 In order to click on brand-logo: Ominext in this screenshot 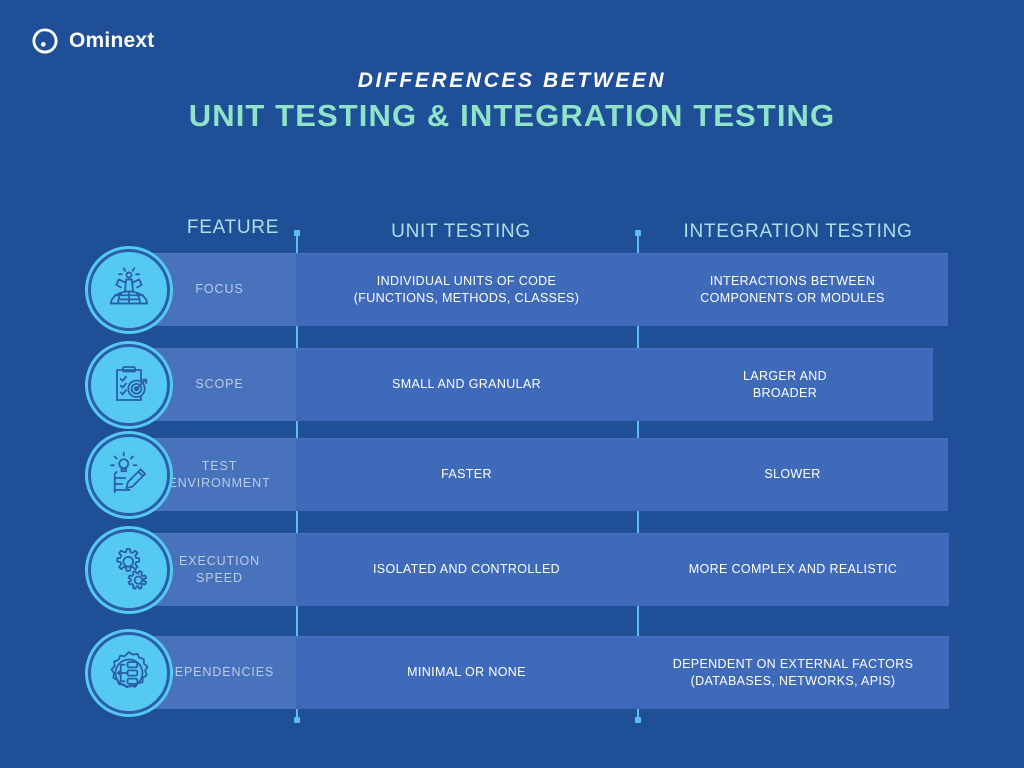, I will do `click(92, 41)`.